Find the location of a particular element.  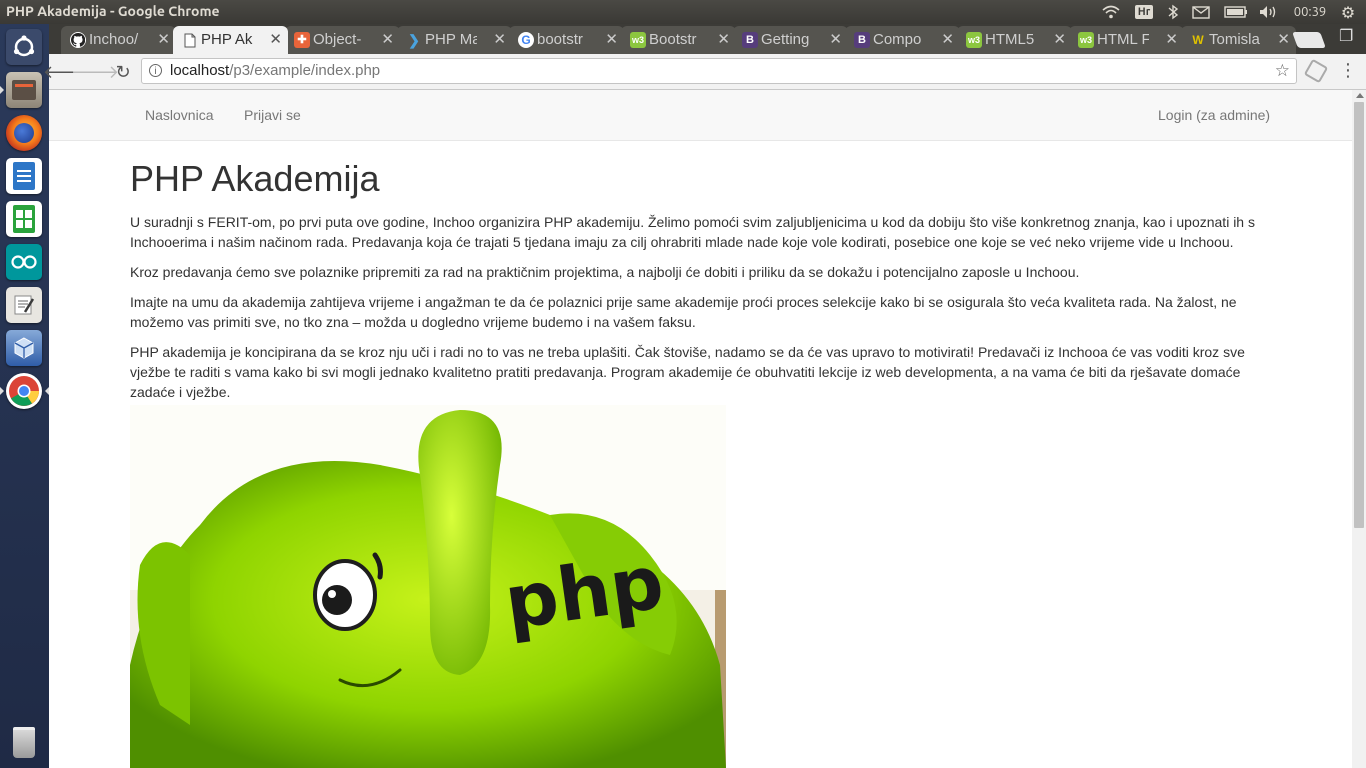

extension-icon is located at coordinates (1316, 71).